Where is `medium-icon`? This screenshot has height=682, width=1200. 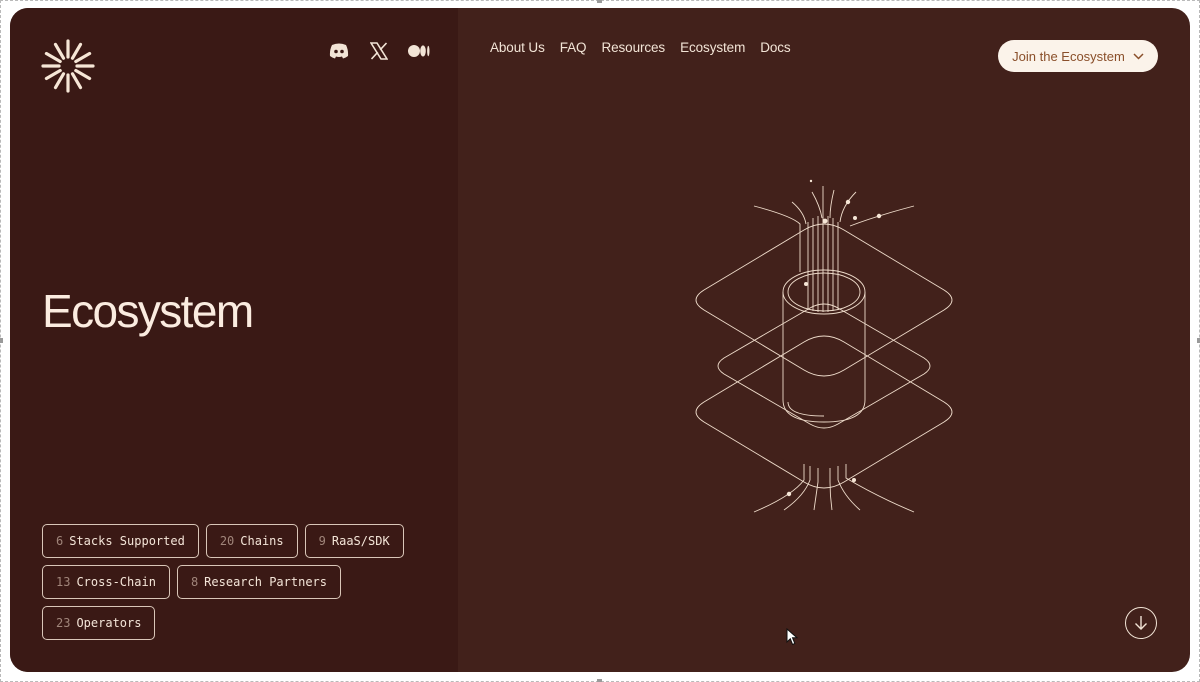
medium-icon is located at coordinates (419, 51).